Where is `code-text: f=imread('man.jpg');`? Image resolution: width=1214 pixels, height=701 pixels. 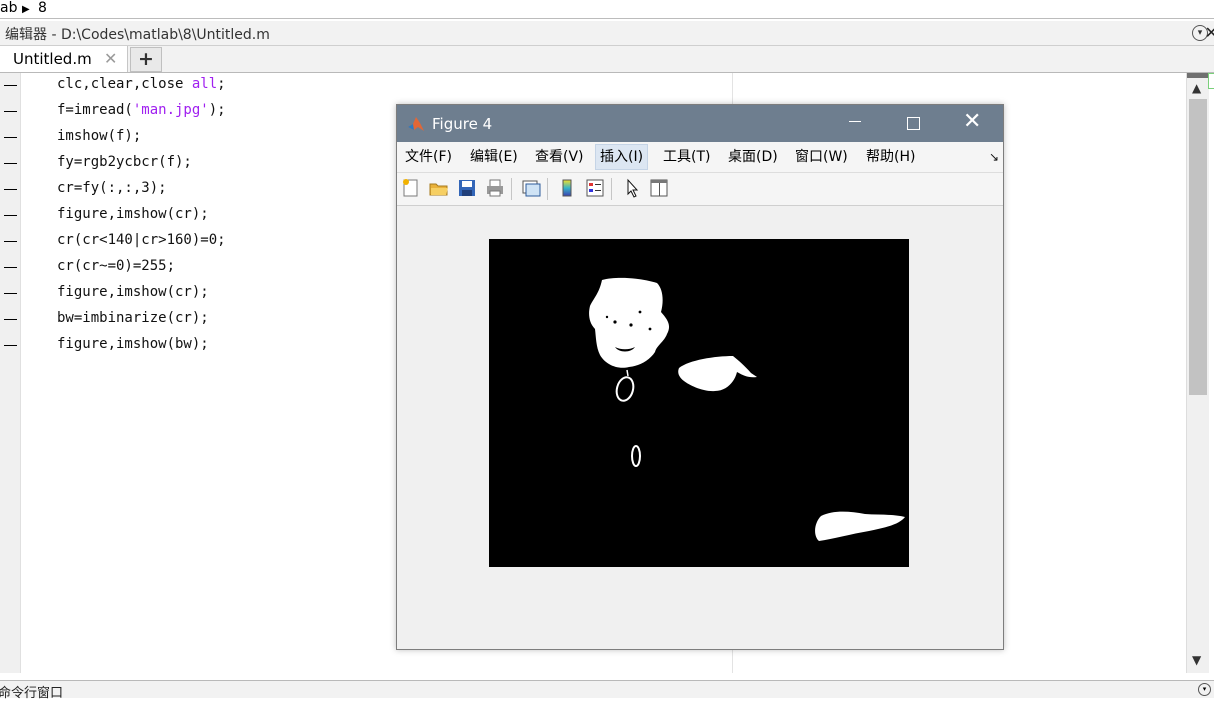 code-text: f=imread('man.jpg'); is located at coordinates (141, 110).